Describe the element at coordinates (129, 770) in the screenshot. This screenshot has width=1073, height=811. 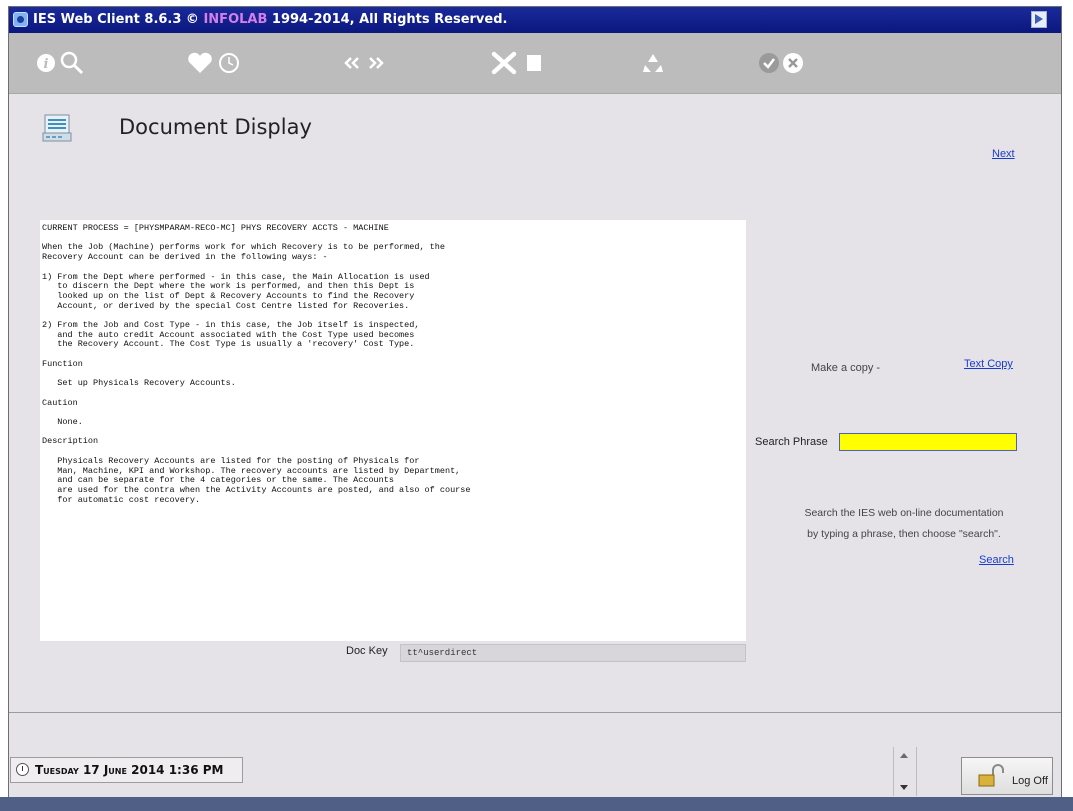
I see `date-text: Tuesday 17 June 2014 1:36 PM` at that location.